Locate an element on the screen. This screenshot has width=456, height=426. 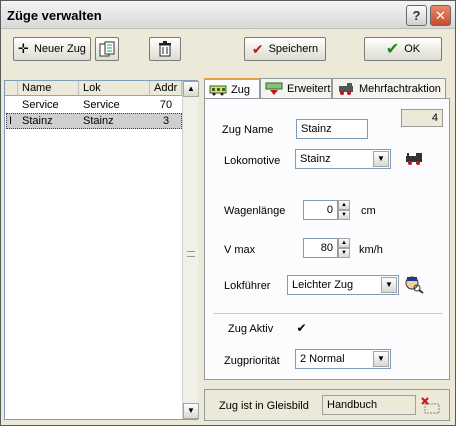
wagenlaenge-unit: cm is located at coordinates (368, 211).